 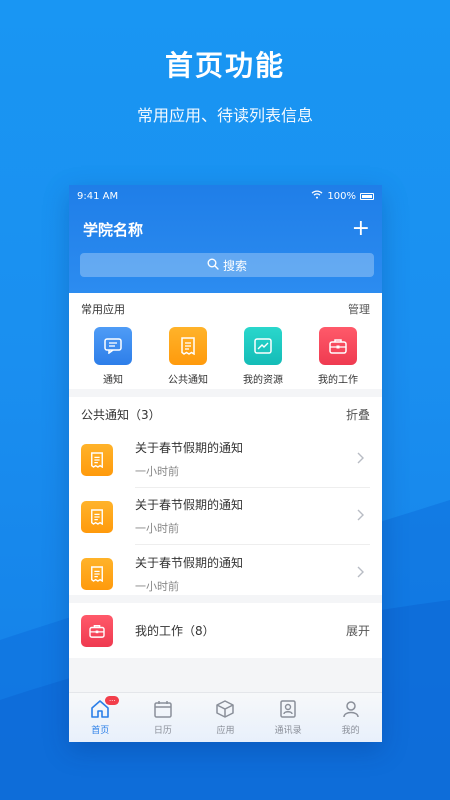 What do you see at coordinates (234, 265) in the screenshot?
I see `search-placeholder: 搜索` at bounding box center [234, 265].